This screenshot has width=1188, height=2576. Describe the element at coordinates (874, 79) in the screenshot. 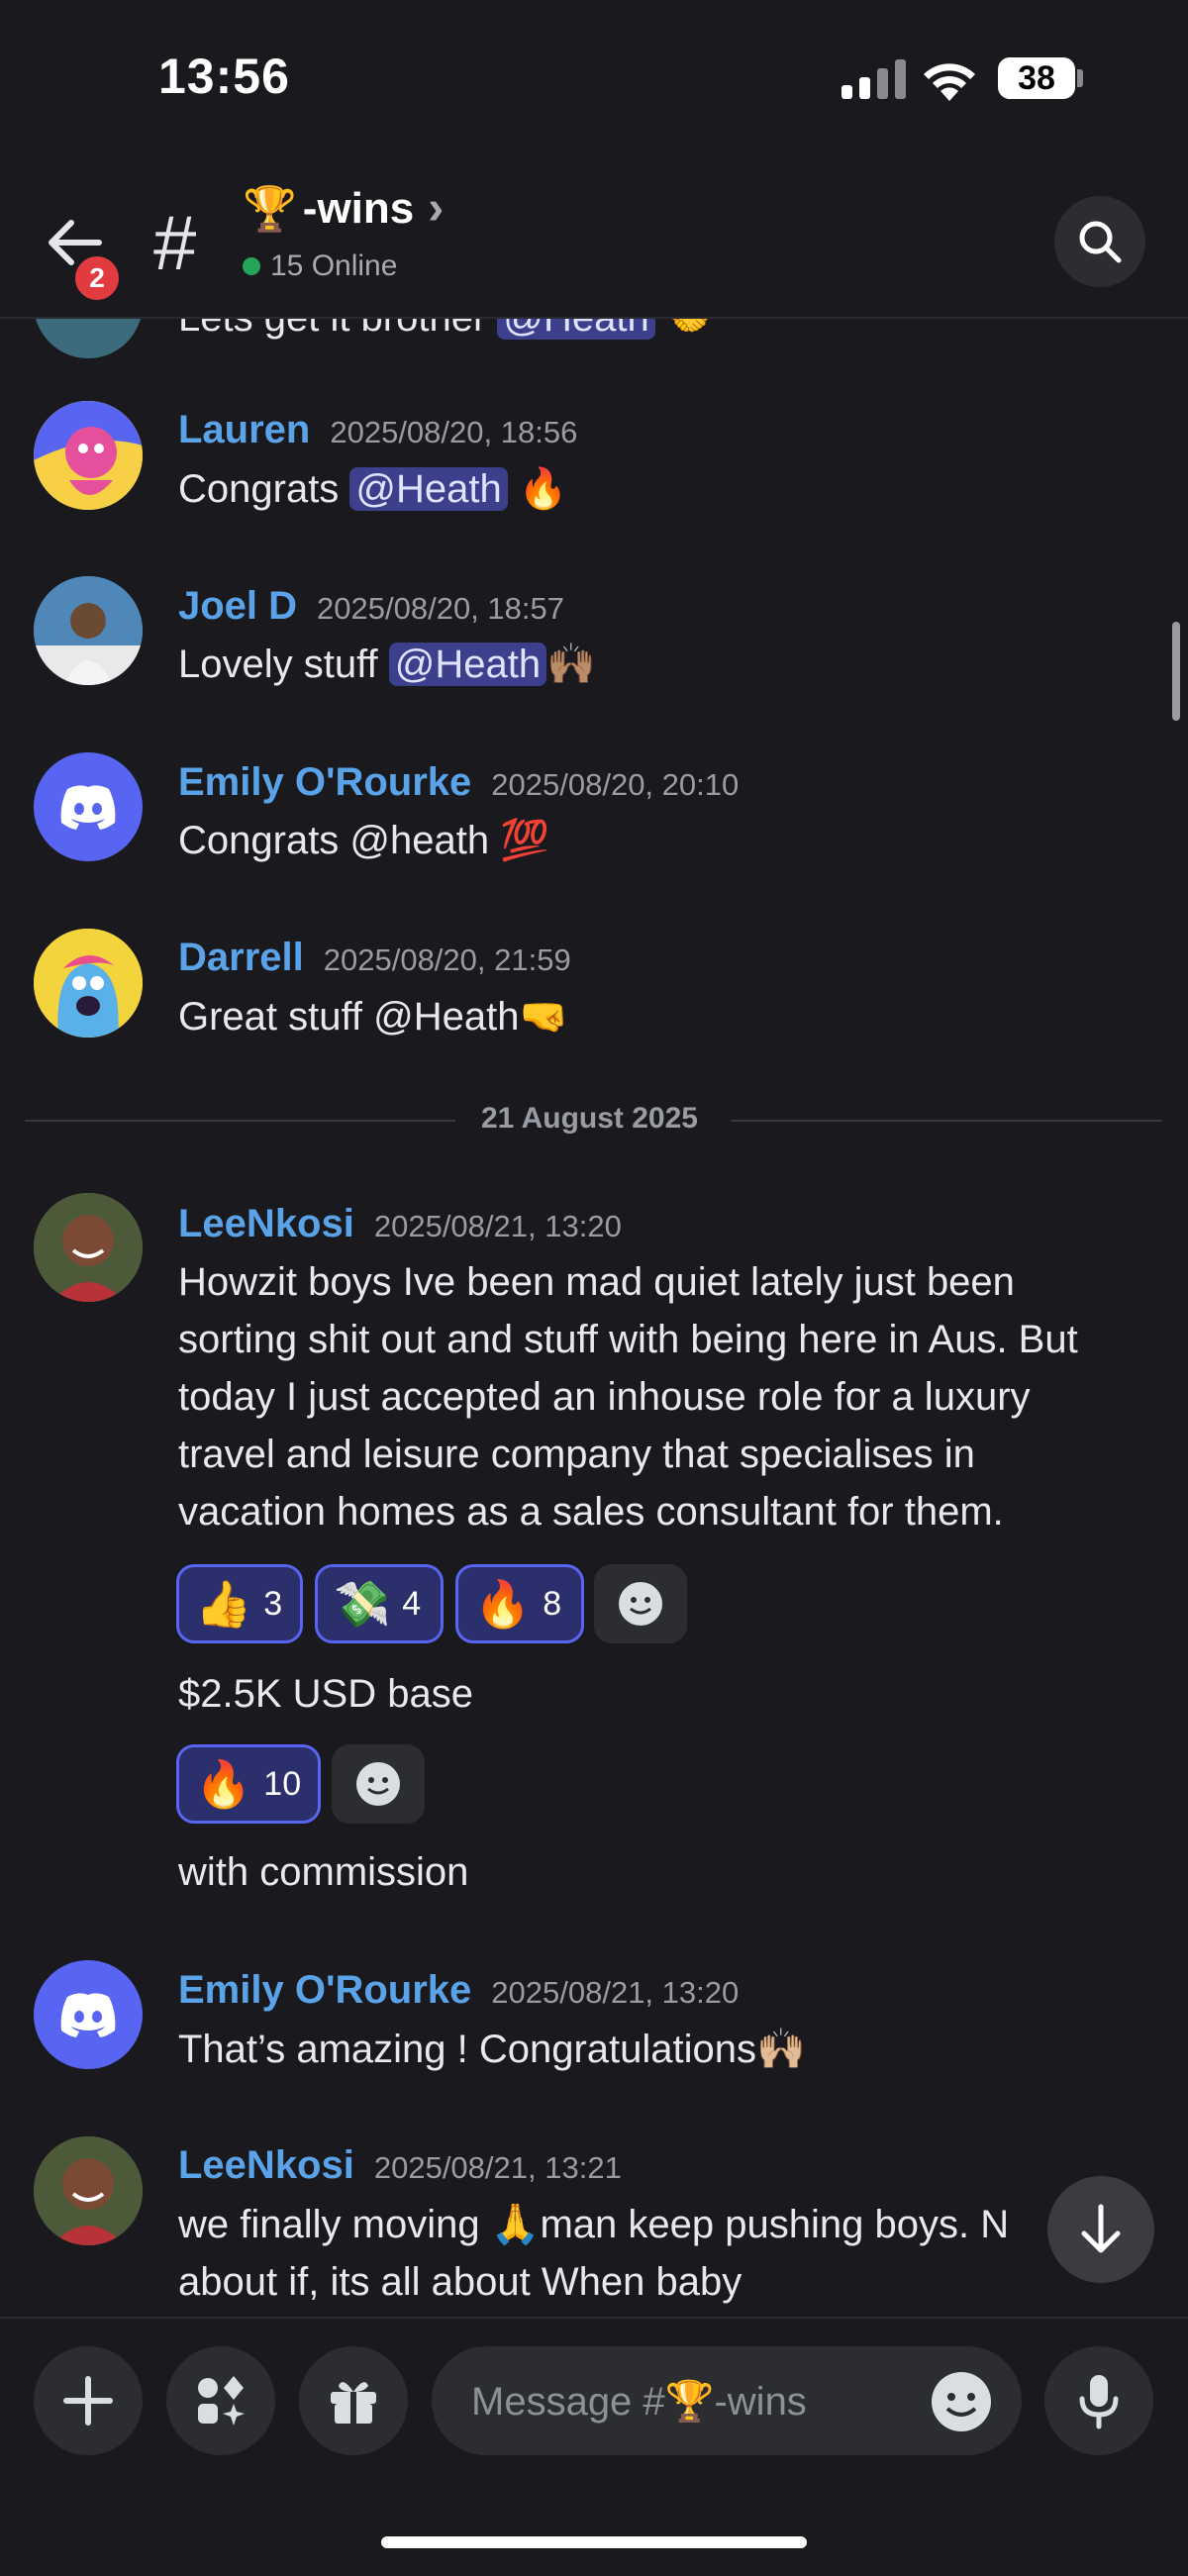

I see `cellular-signal-icon` at that location.